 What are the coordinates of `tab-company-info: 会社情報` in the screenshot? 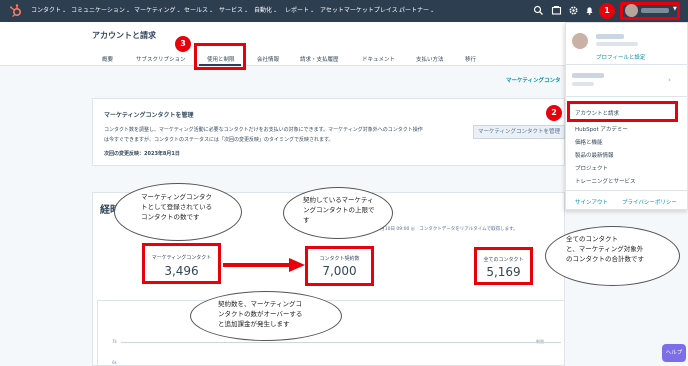 It's located at (268, 59).